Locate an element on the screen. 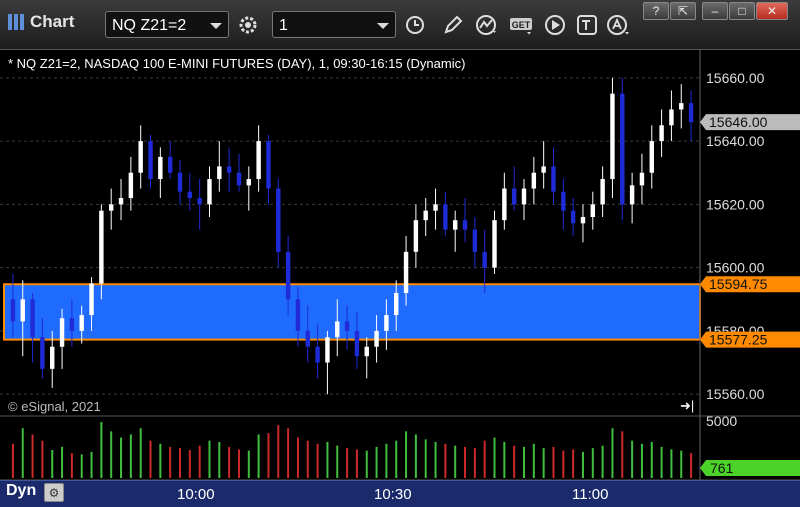 The image size is (800, 507). clock-icon is located at coordinates (415, 24).